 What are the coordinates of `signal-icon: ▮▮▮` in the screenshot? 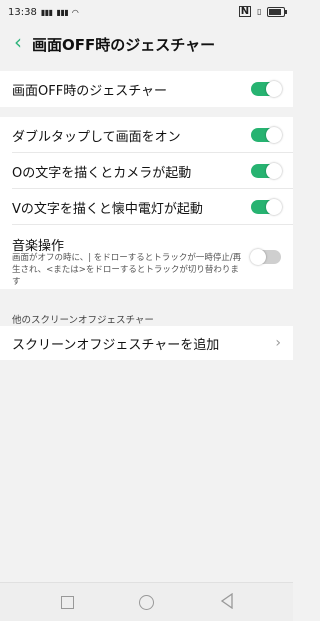 It's located at (46, 12).